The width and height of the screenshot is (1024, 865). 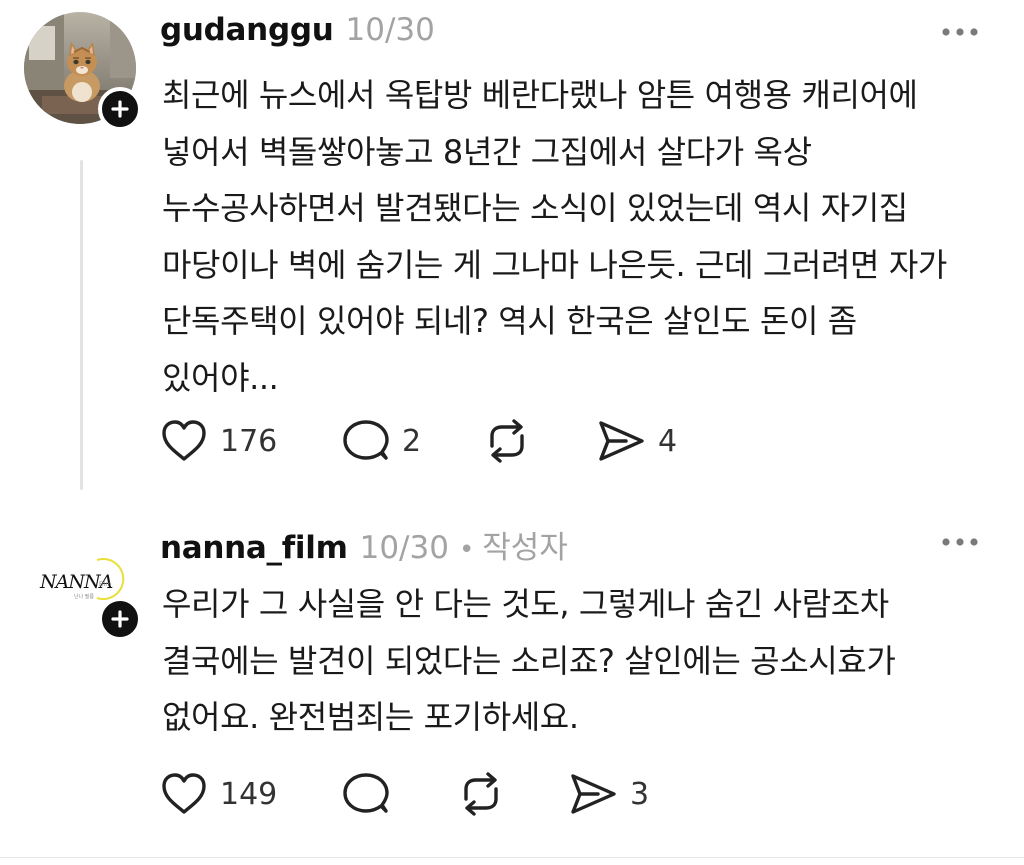 I want to click on post-text-line: 결국에는 발견이 되었다는 소리죠? 살인에는 공소시효가, so click(x=529, y=660).